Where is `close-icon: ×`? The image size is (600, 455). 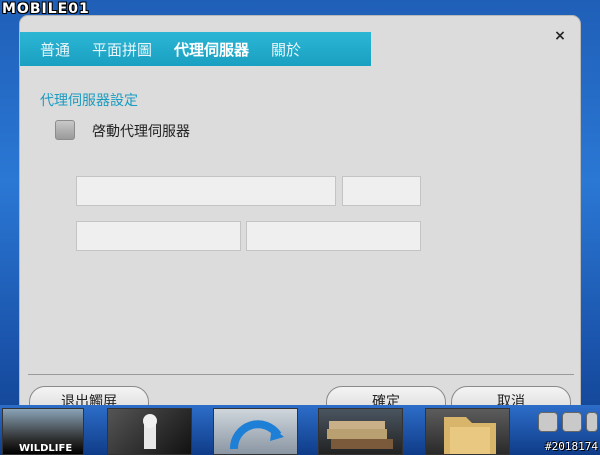 close-icon: × is located at coordinates (560, 36).